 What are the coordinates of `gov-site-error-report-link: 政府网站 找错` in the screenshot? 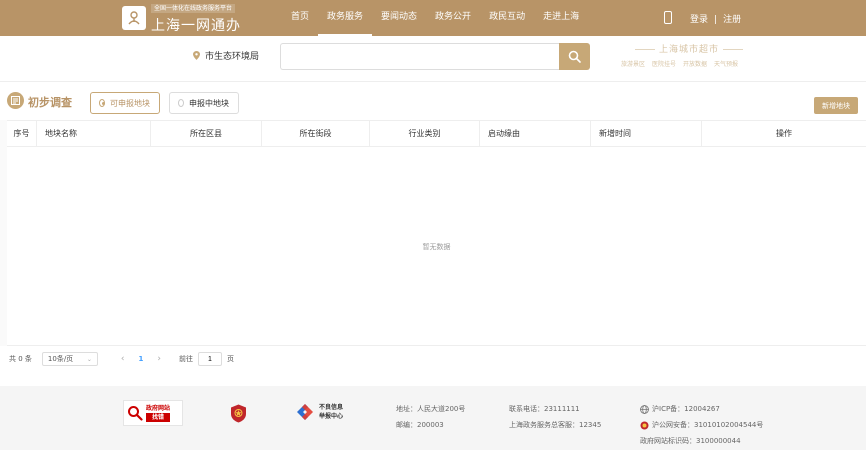 It's located at (153, 413).